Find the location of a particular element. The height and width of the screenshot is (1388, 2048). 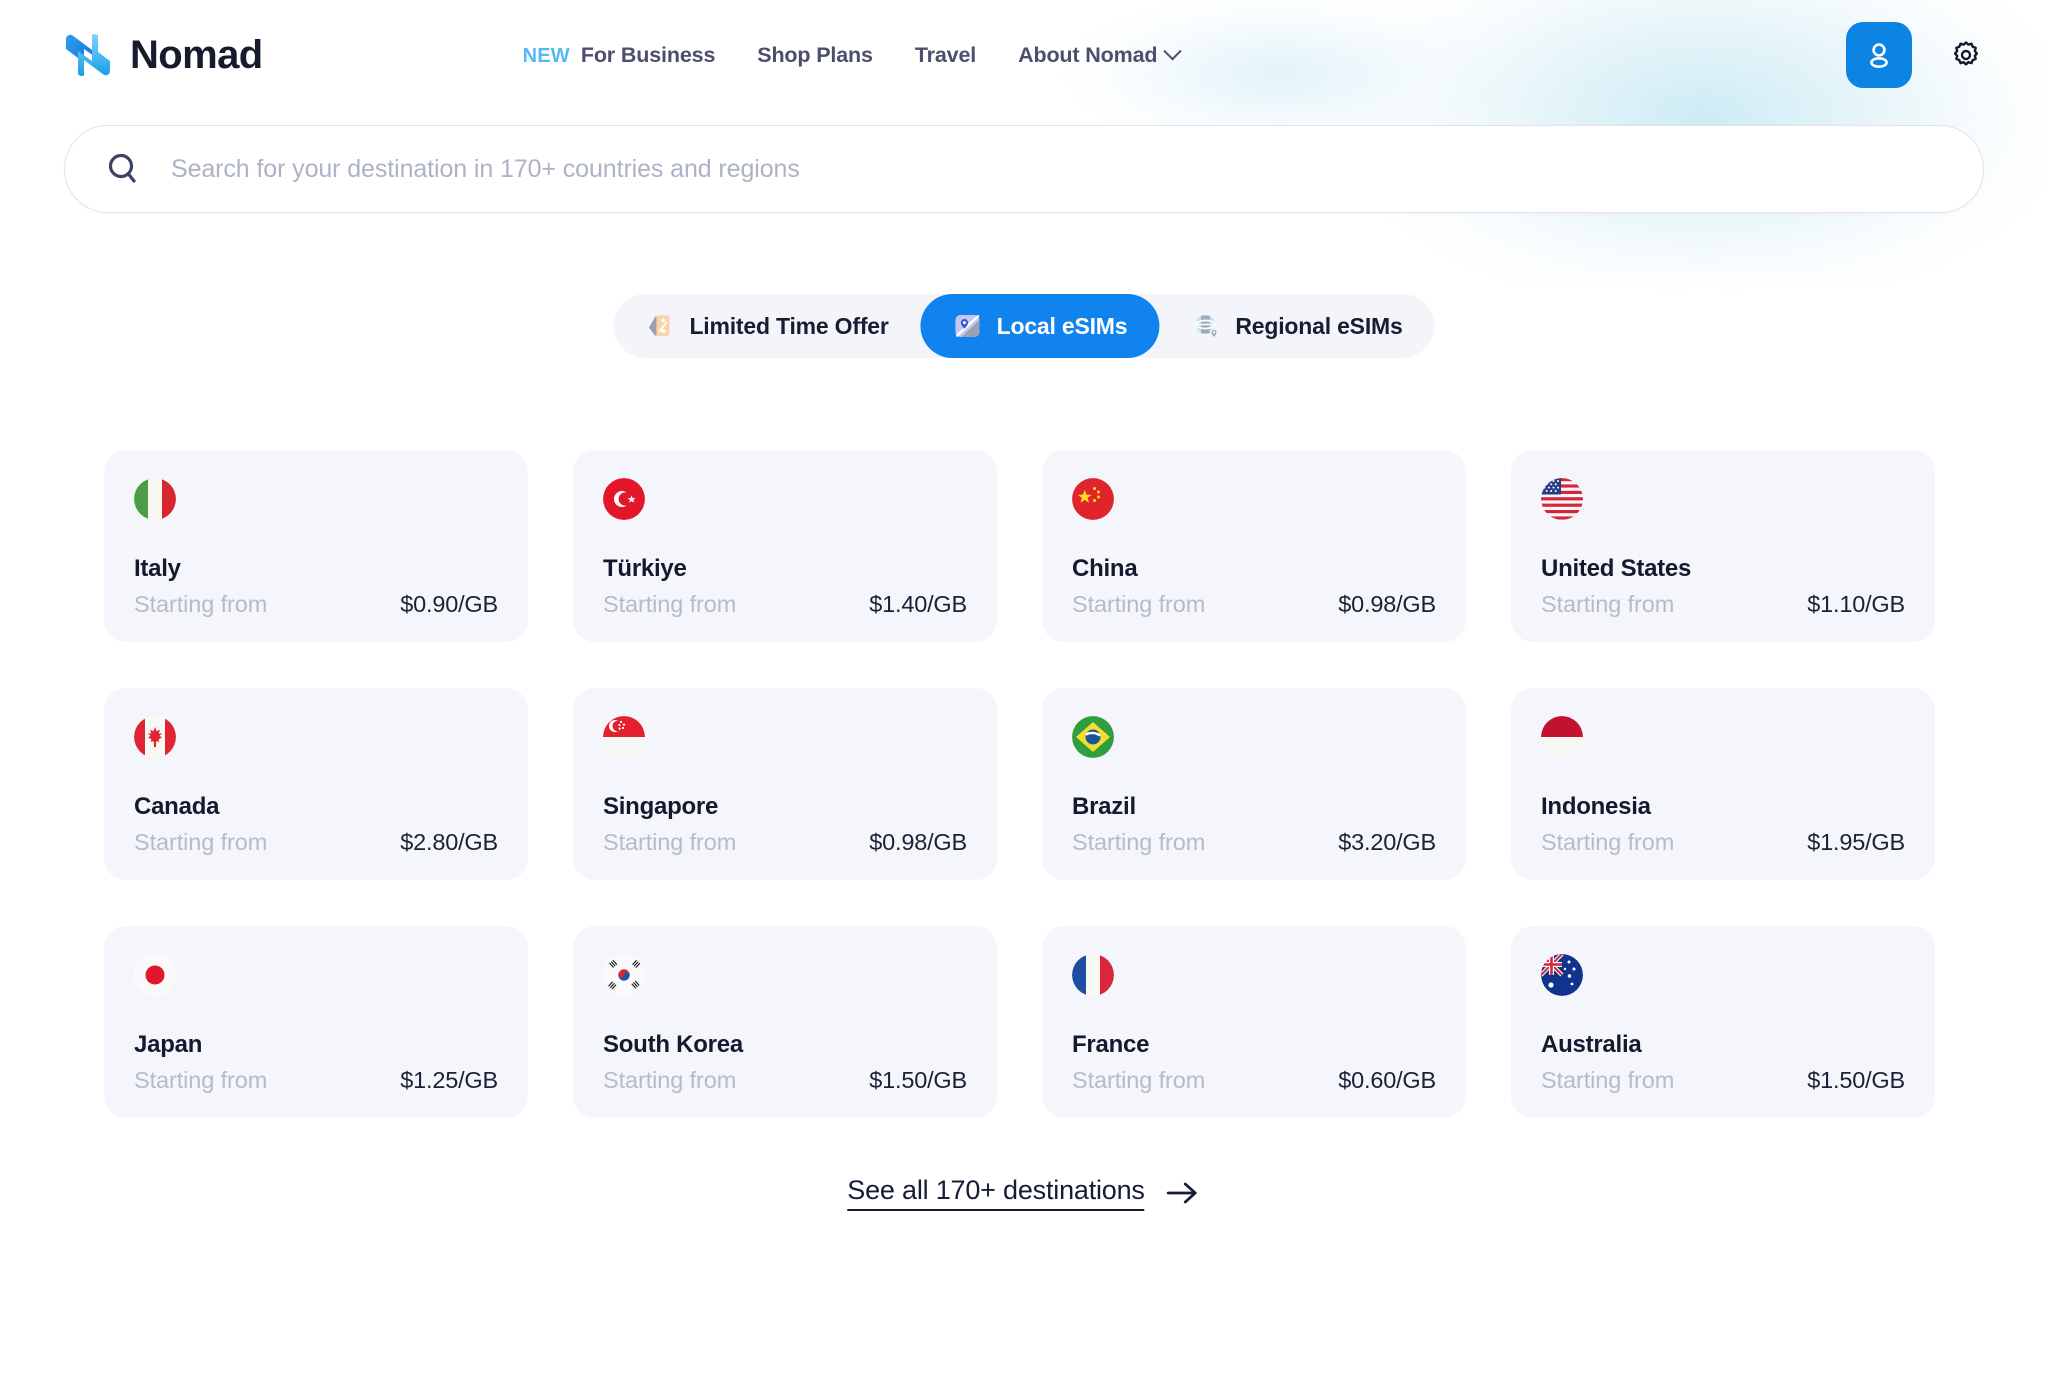

settings-button is located at coordinates (1966, 55).